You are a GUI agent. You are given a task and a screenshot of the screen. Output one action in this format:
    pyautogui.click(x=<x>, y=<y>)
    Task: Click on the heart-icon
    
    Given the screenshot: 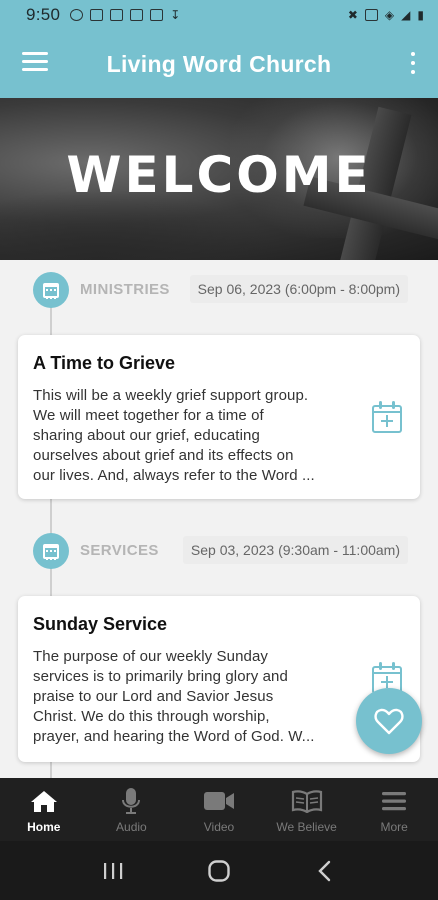 What is the action you would take?
    pyautogui.click(x=389, y=721)
    